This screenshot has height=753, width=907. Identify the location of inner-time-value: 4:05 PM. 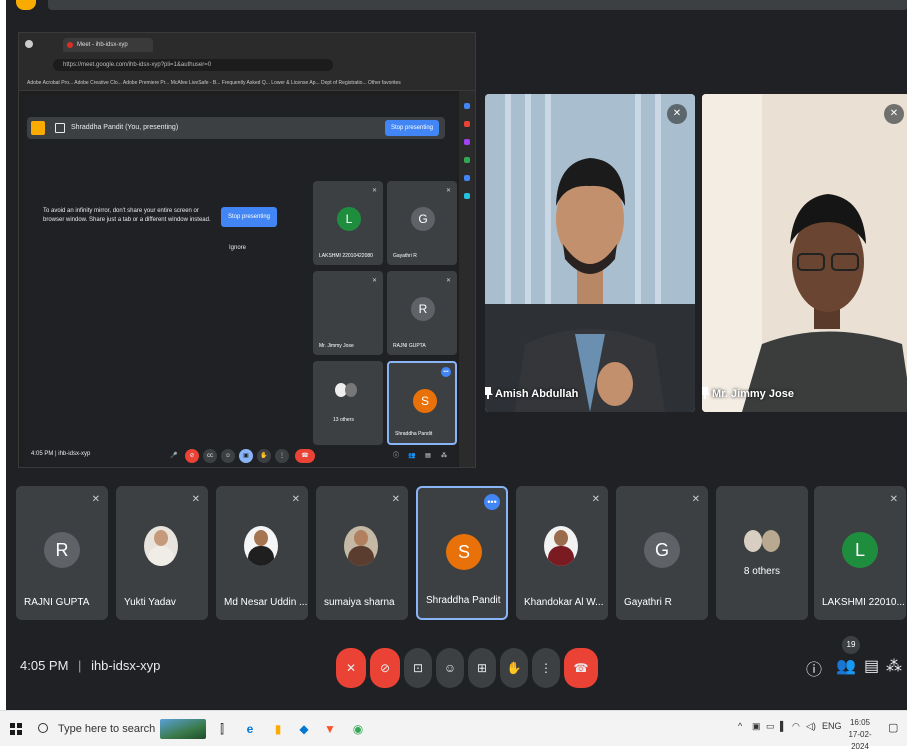
(42, 454).